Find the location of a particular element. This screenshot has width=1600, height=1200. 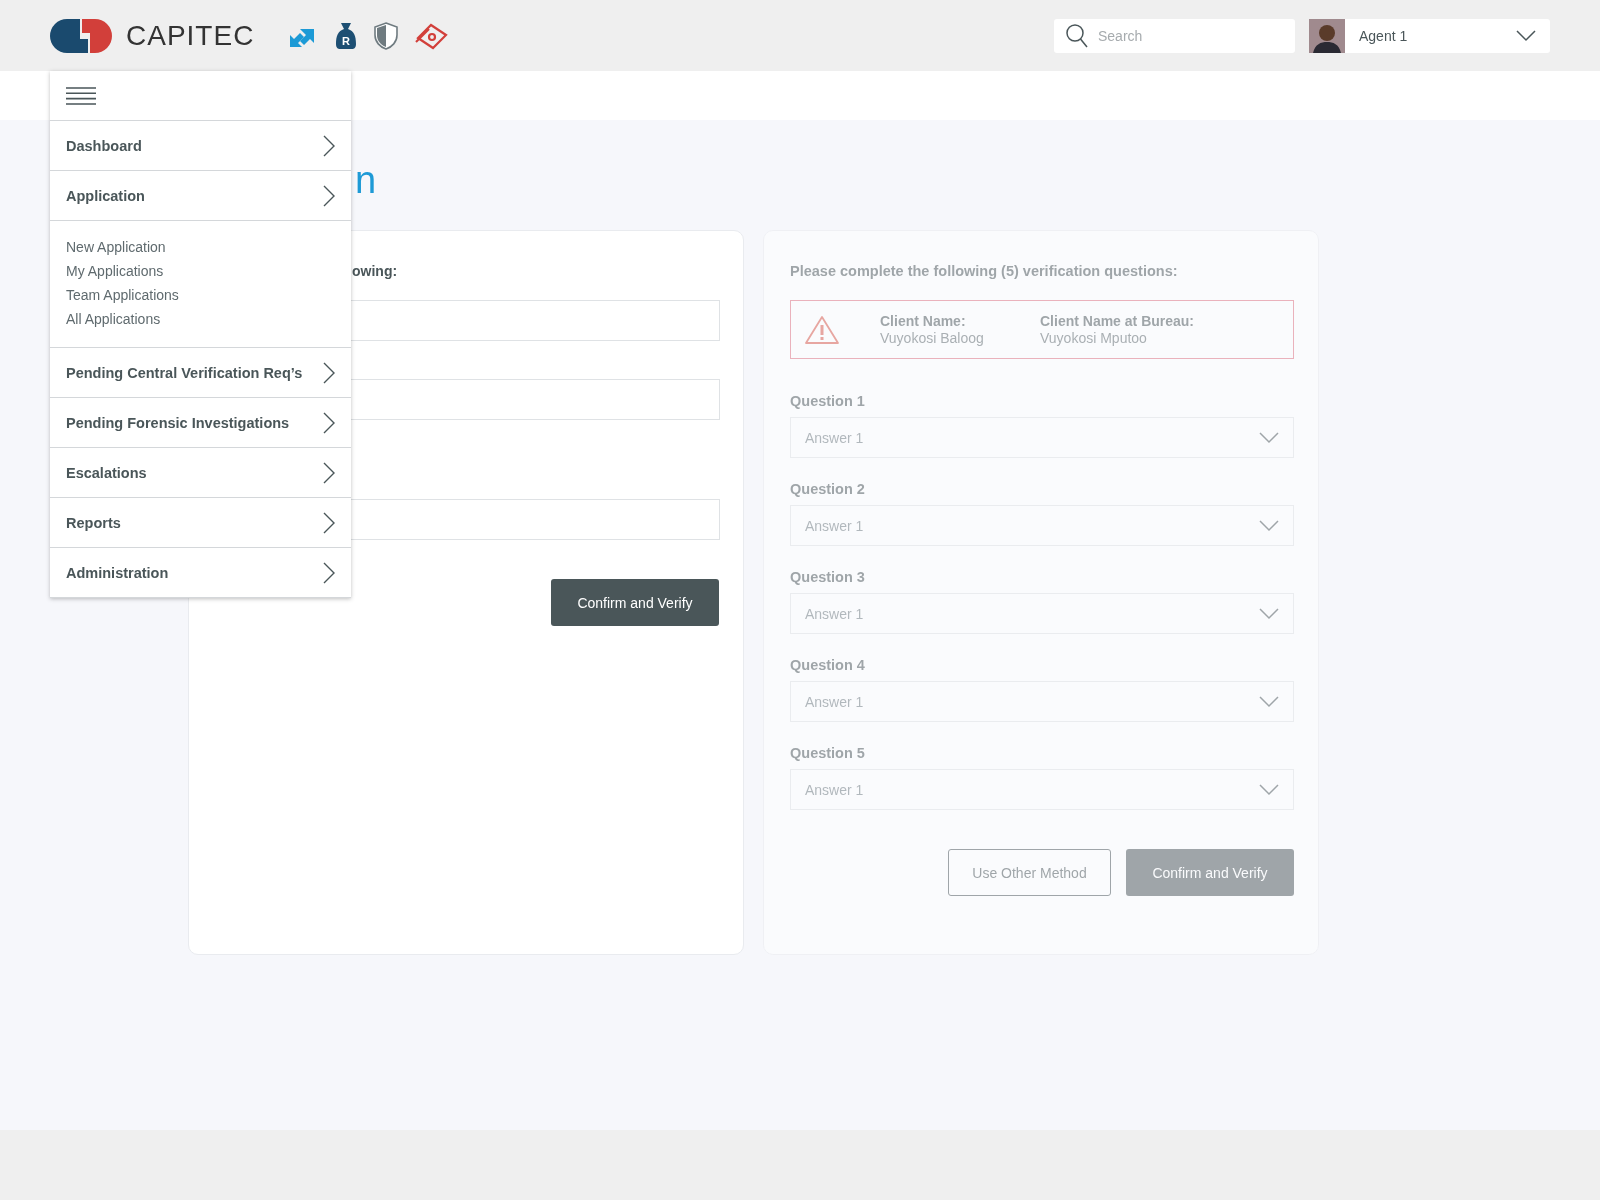

menu-item: Pending Forensic Investigations is located at coordinates (200, 423).